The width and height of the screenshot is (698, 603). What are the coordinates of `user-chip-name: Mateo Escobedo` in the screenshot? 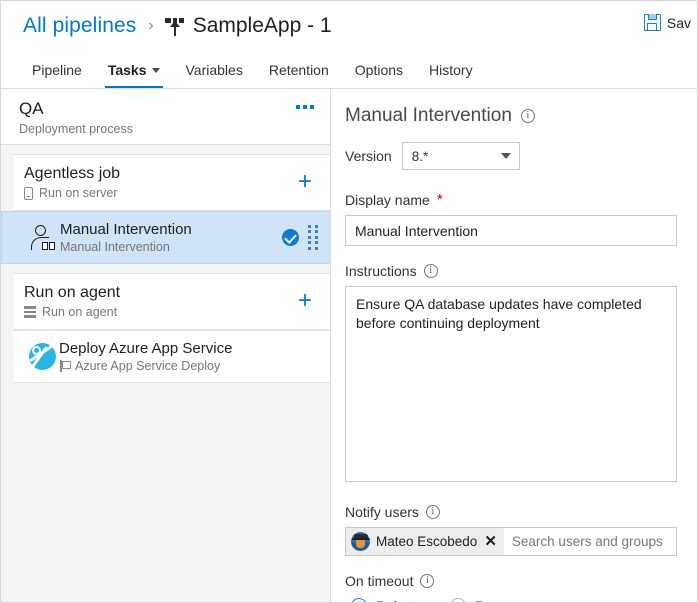 It's located at (427, 541).